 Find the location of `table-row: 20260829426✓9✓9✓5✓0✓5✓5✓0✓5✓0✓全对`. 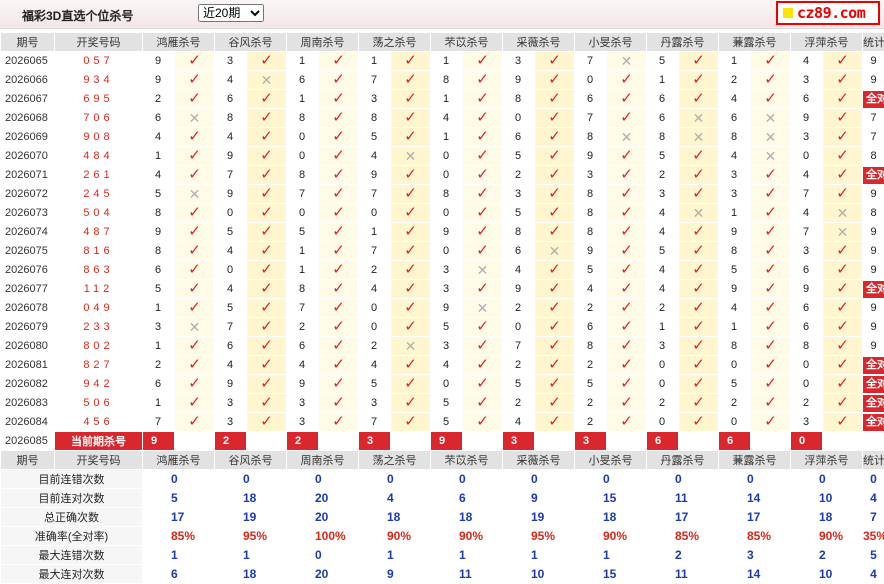

table-row: 20260829426✓9✓9✓5✓0✓5✓5✓0✓5✓0✓全对 is located at coordinates (442, 384).